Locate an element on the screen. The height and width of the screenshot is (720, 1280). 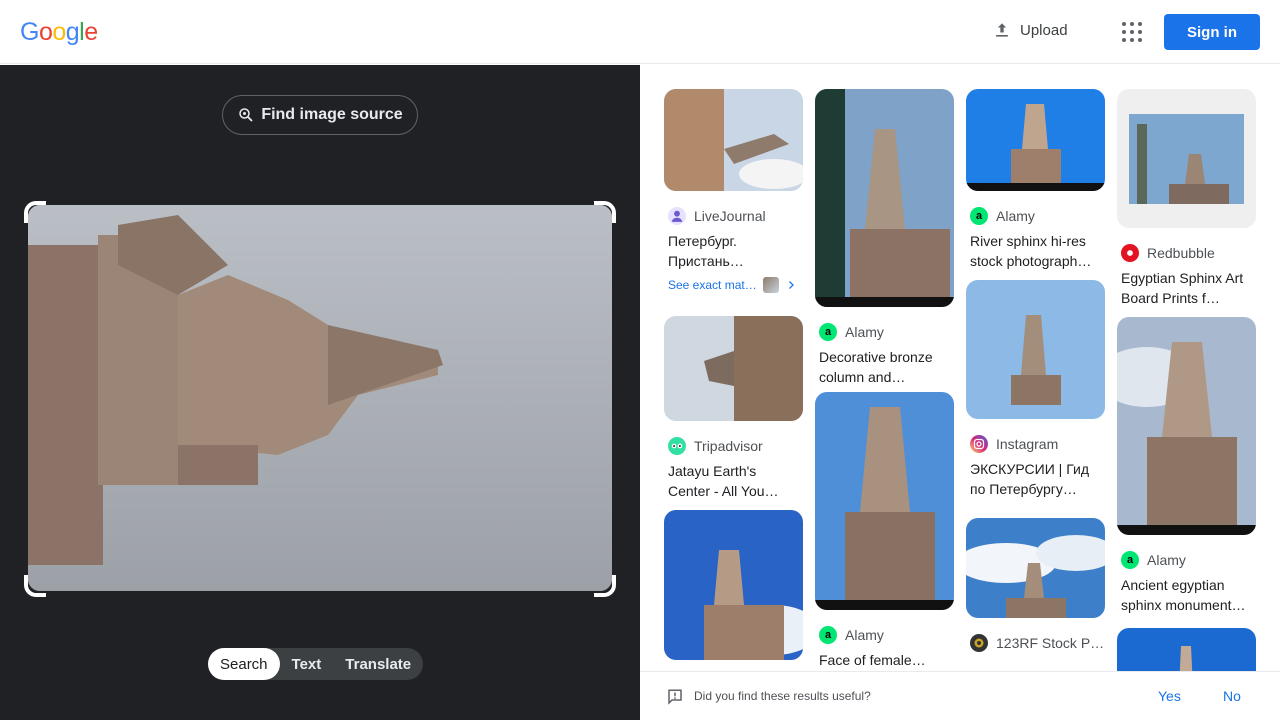
feedback-icon is located at coordinates (675, 697).